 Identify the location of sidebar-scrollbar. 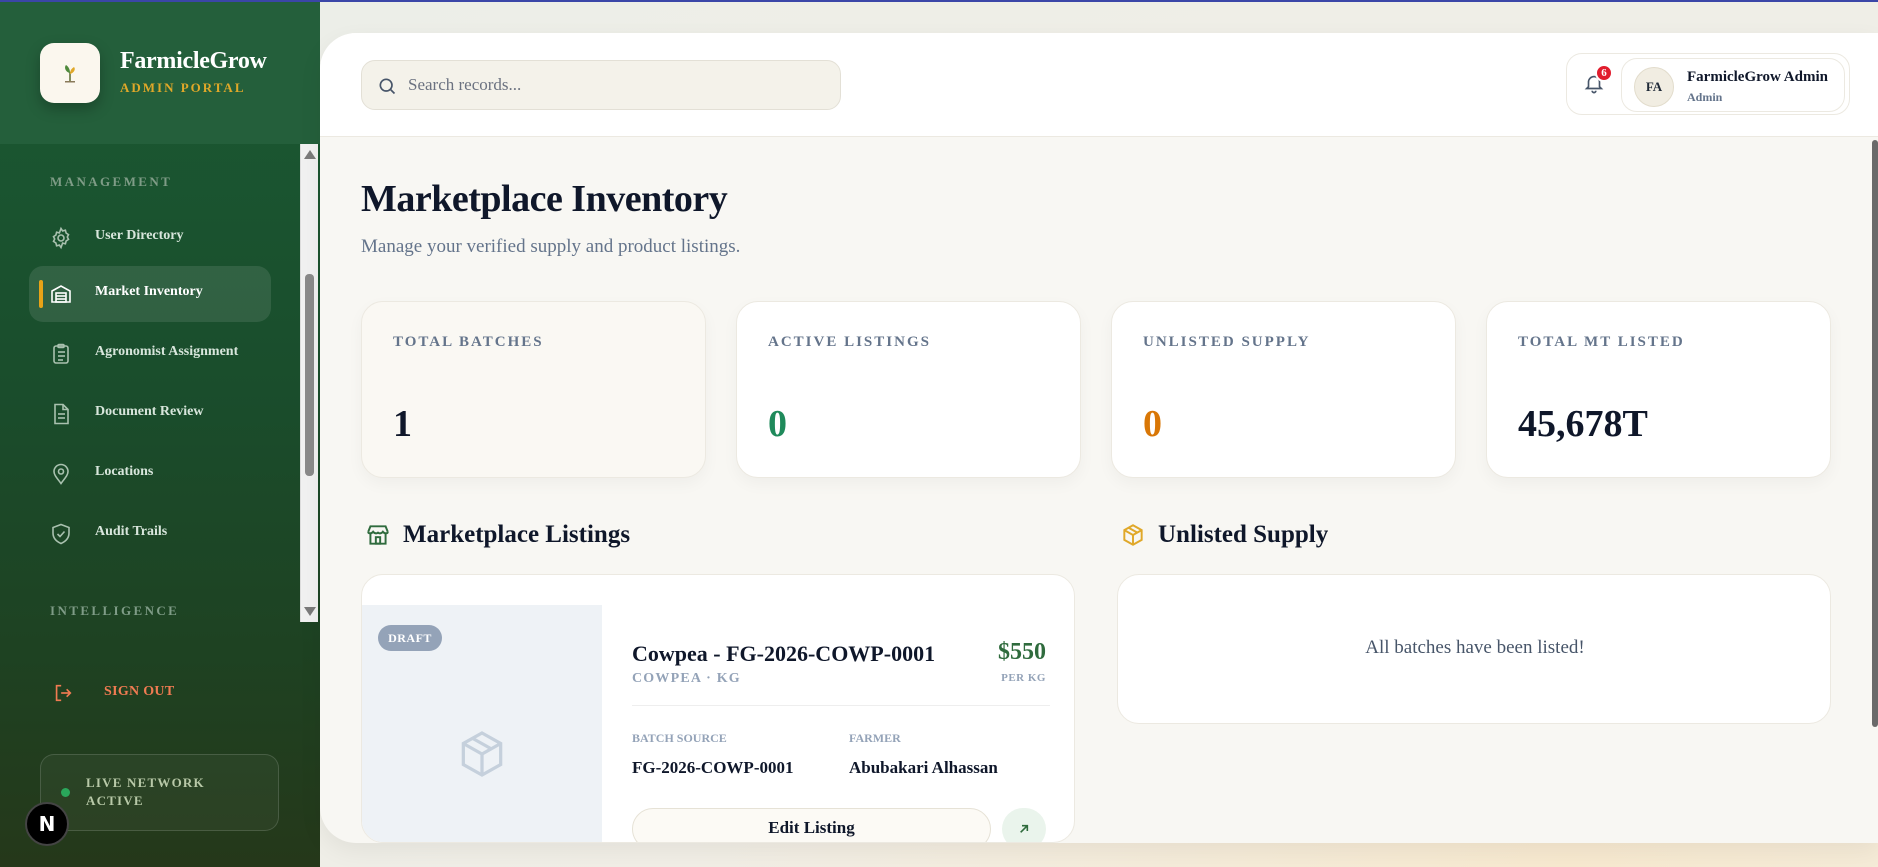
(309, 383).